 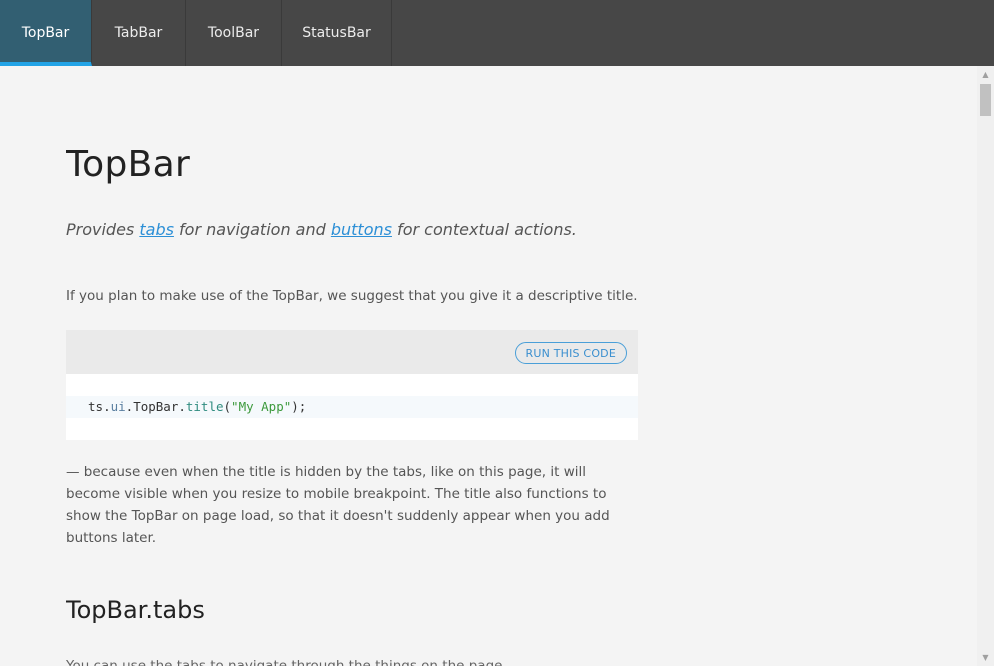 I want to click on code-token: title, so click(x=204, y=406).